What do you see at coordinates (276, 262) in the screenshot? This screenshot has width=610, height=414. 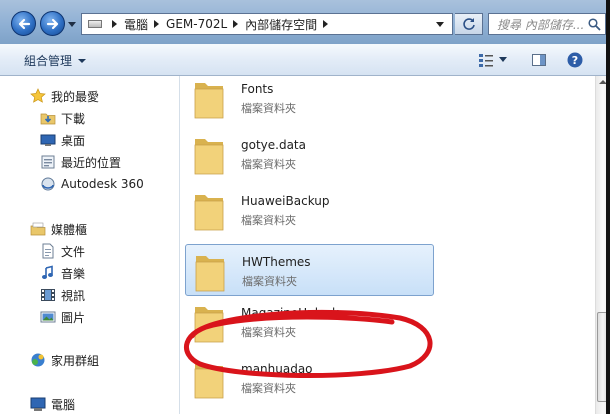 I see `file-name: HWThemes` at bounding box center [276, 262].